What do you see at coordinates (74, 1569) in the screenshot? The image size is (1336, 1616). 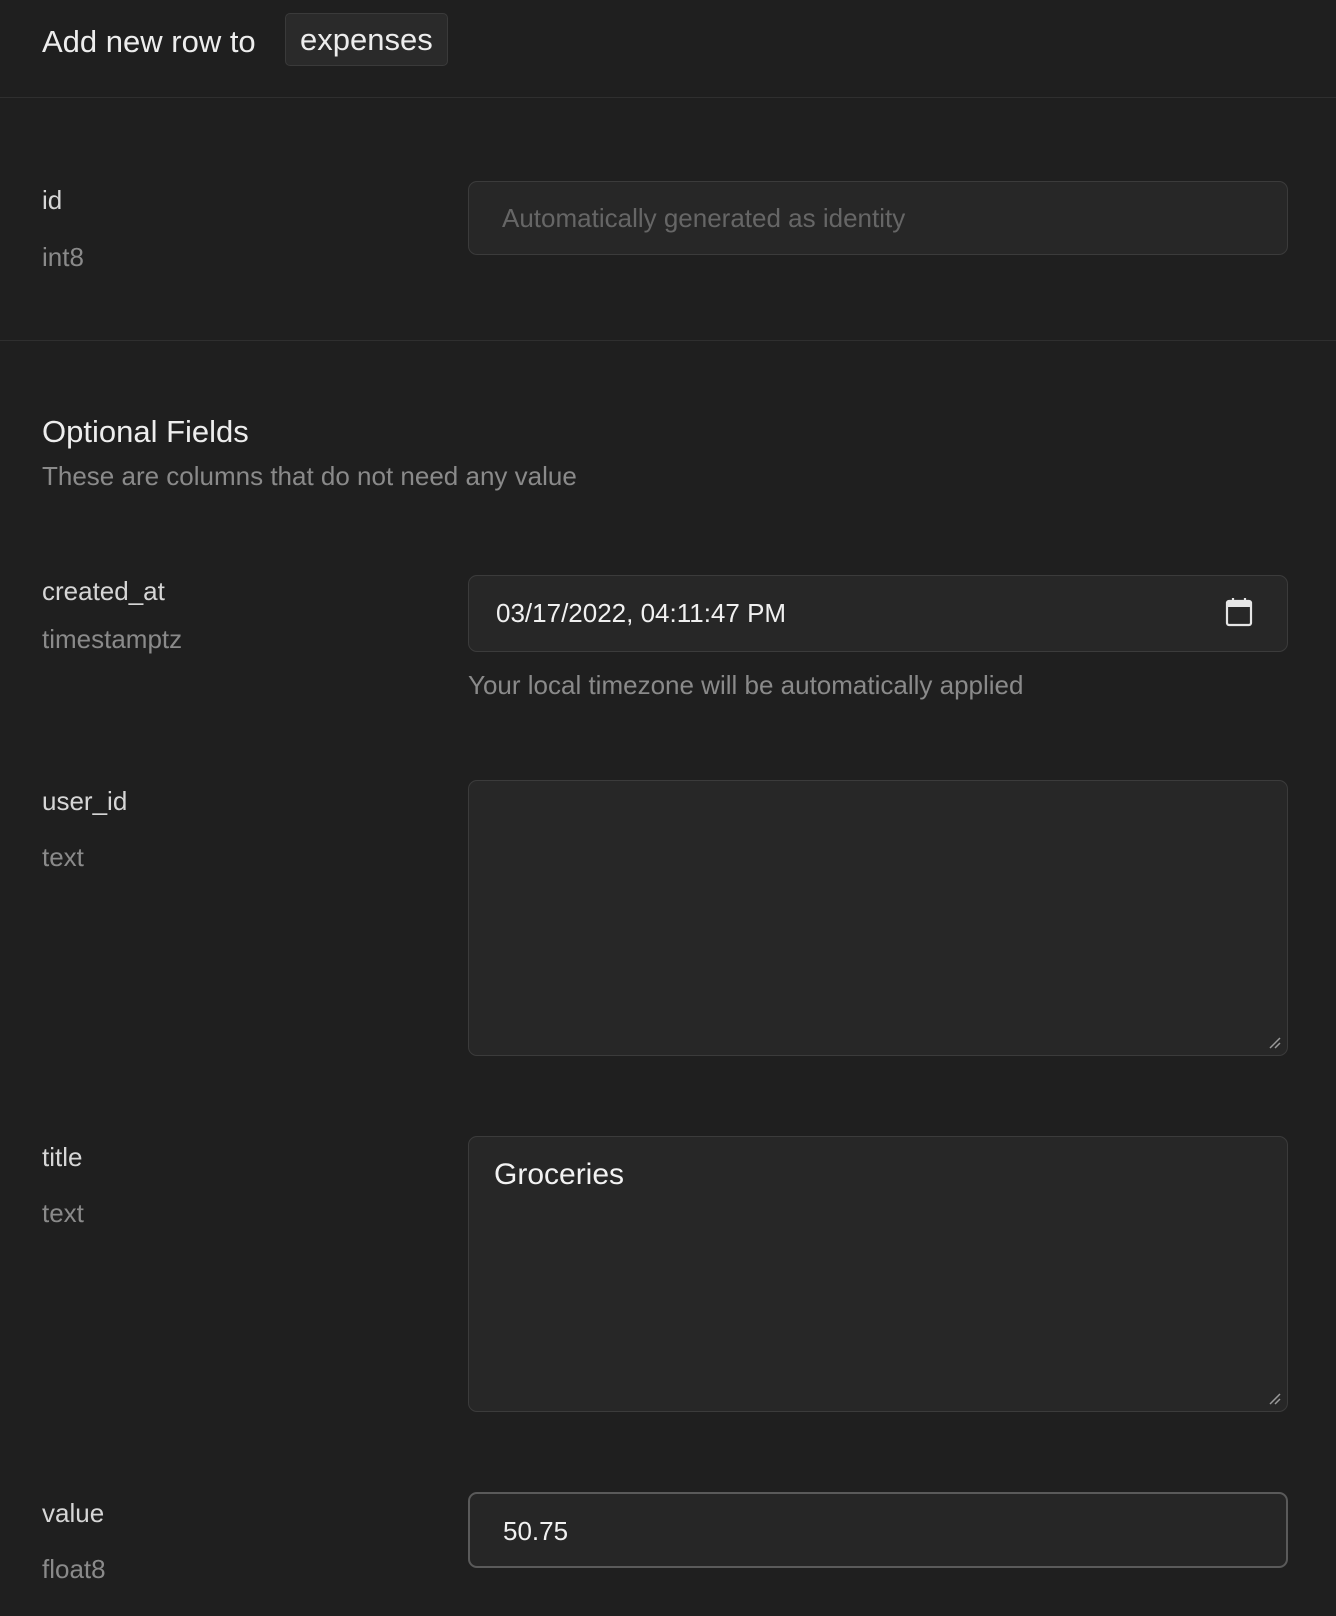 I see `field-type-value: float8` at bounding box center [74, 1569].